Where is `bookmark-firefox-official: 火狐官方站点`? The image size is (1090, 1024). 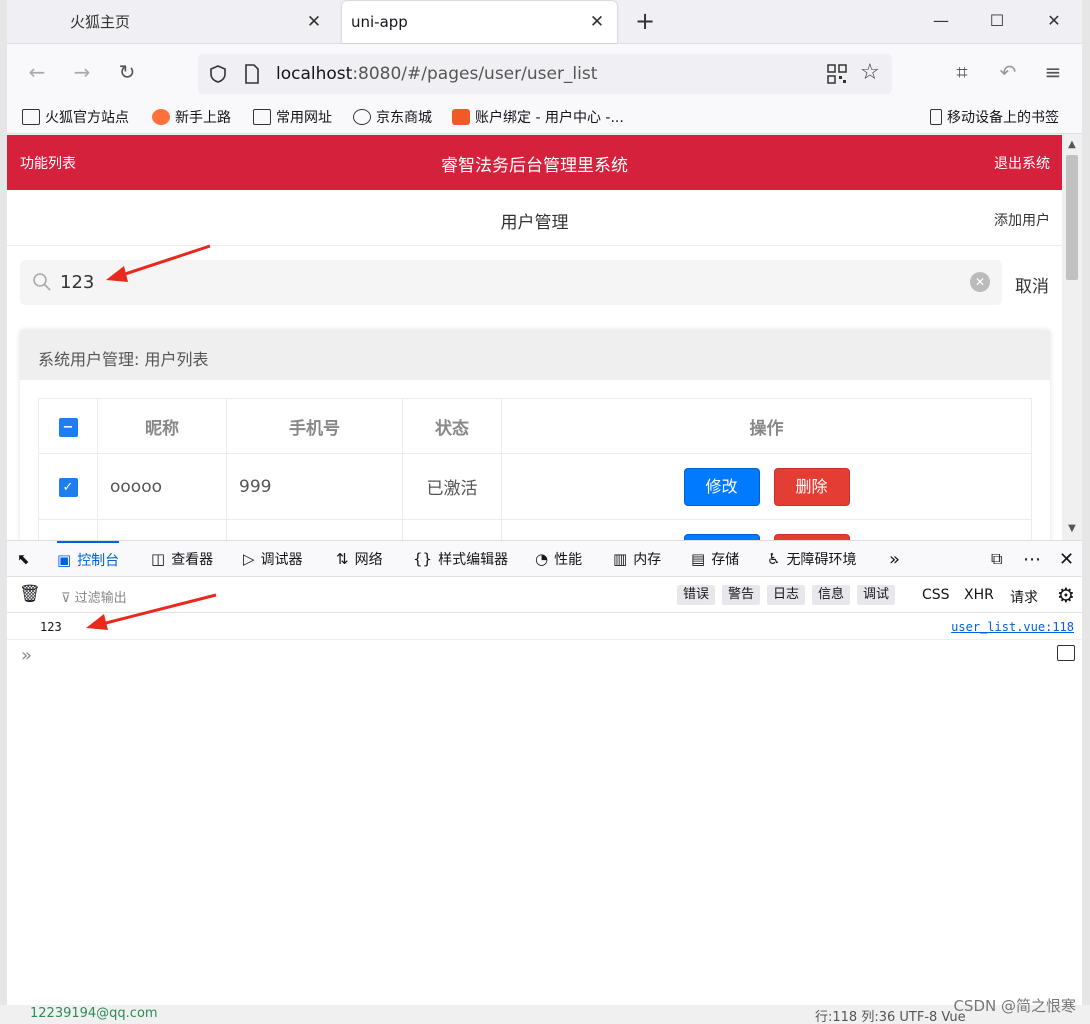 bookmark-firefox-official: 火狐官方站点 is located at coordinates (75, 117).